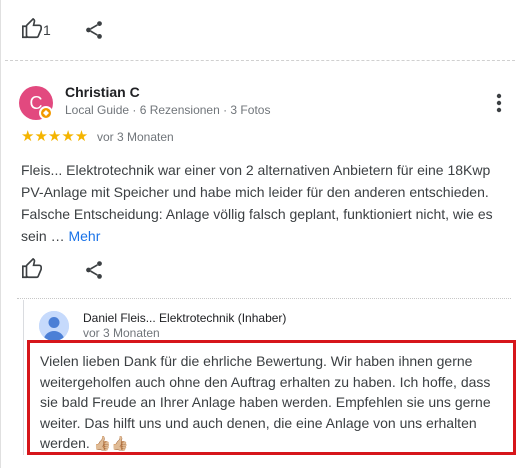 The width and height of the screenshot is (517, 468). What do you see at coordinates (260, 60) in the screenshot?
I see `review-divider` at bounding box center [260, 60].